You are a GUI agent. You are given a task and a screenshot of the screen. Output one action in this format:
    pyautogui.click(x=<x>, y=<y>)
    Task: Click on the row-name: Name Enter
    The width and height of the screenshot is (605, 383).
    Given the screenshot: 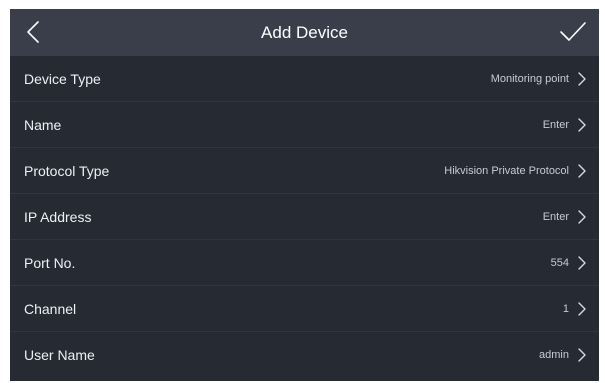 What is the action you would take?
    pyautogui.click(x=304, y=125)
    